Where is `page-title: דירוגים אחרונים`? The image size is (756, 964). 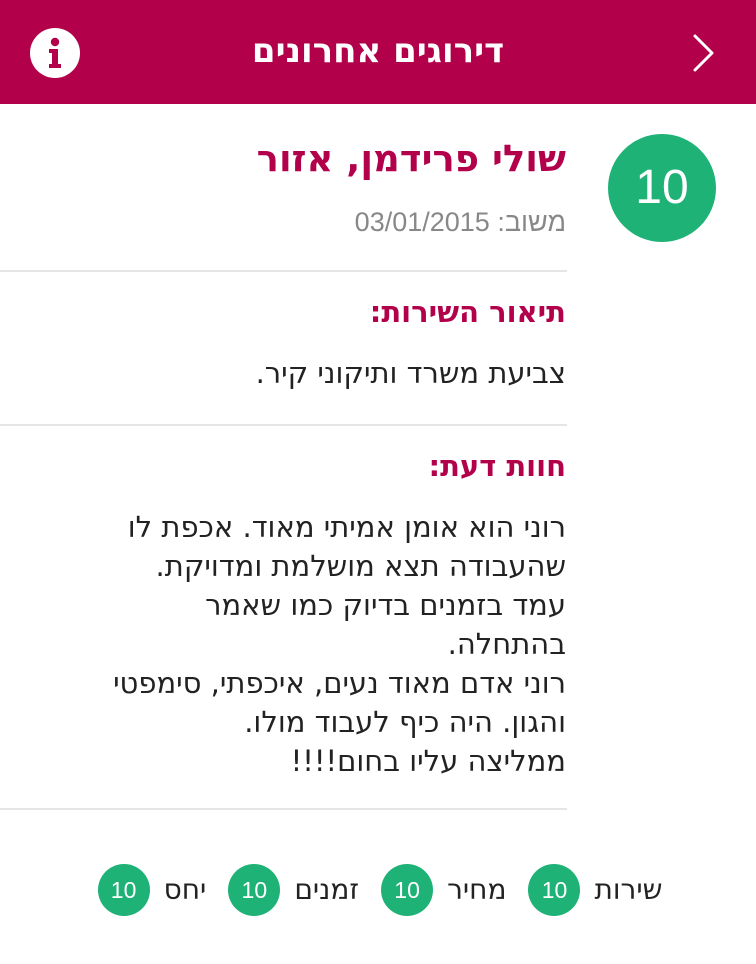 page-title: דירוגים אחרונים is located at coordinates (378, 51).